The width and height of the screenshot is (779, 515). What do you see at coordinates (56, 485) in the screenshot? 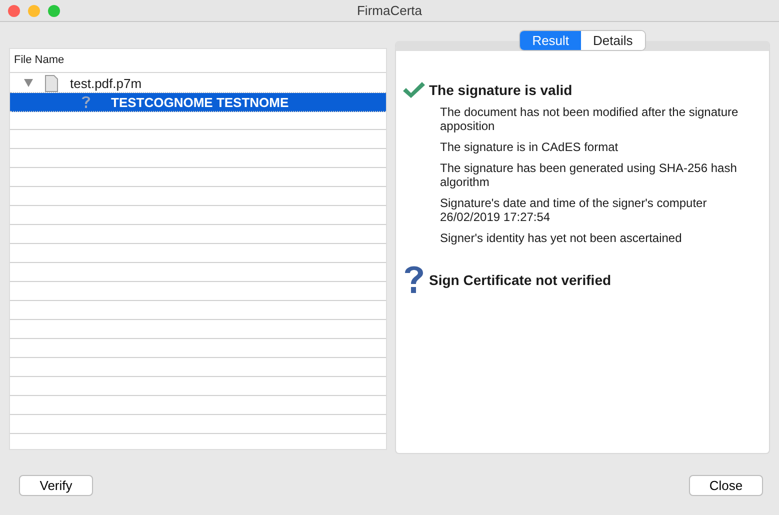
I see `verify-button: Verify` at bounding box center [56, 485].